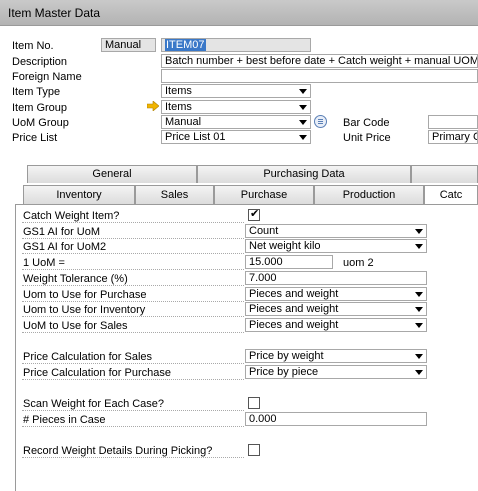 Image resolution: width=478 pixels, height=491 pixels. I want to click on uom-inventory-dropdown: Pieces and weight, so click(336, 309).